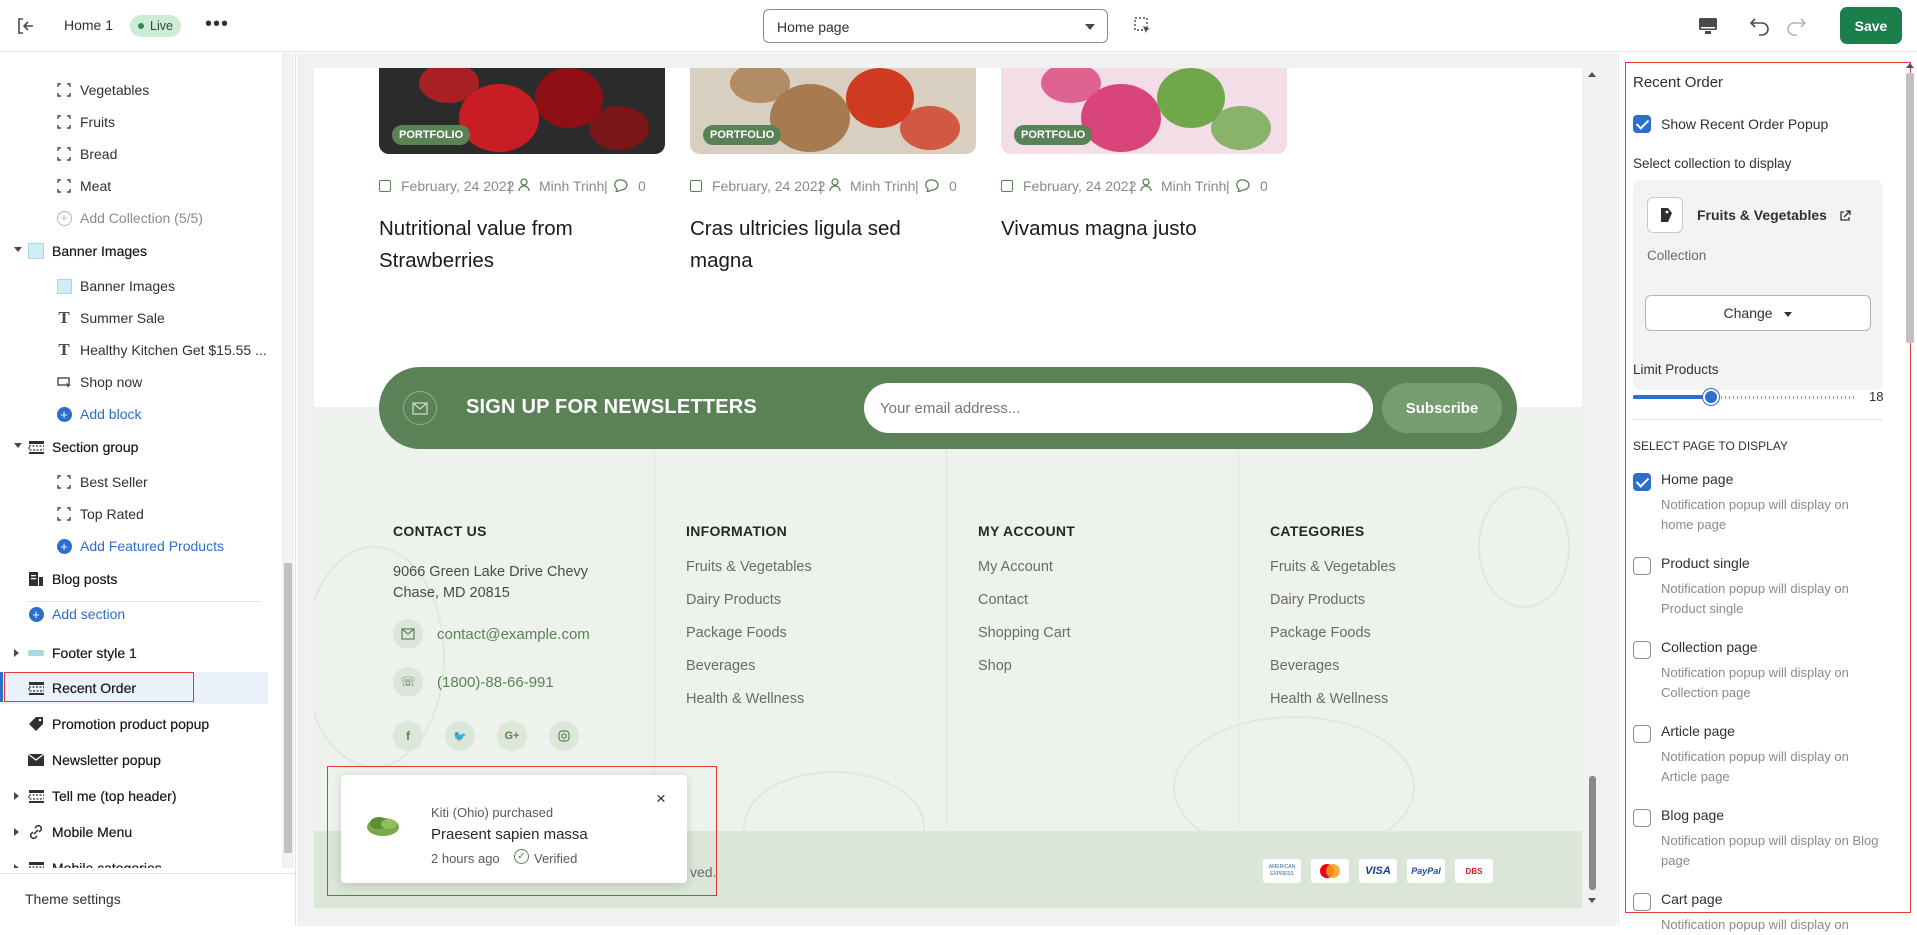 The width and height of the screenshot is (1917, 935). What do you see at coordinates (1592, 900) in the screenshot?
I see `scroll-down-icon` at bounding box center [1592, 900].